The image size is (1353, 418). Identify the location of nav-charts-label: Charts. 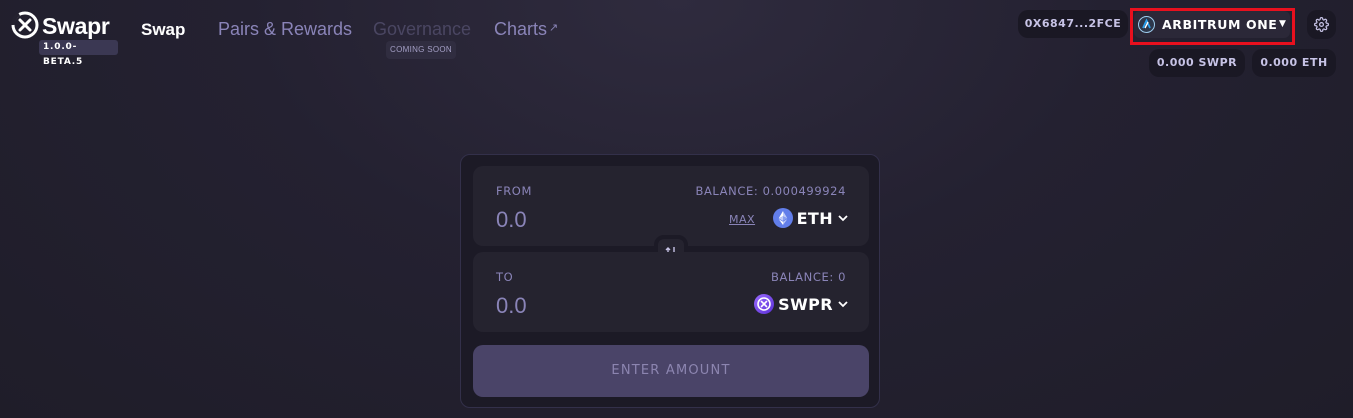
(521, 29).